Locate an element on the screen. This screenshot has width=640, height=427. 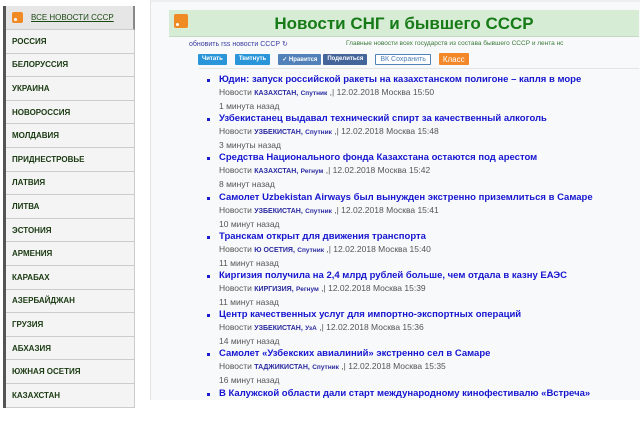
news-country-link: ТАДЖИКИСТАН, is located at coordinates (282, 367).